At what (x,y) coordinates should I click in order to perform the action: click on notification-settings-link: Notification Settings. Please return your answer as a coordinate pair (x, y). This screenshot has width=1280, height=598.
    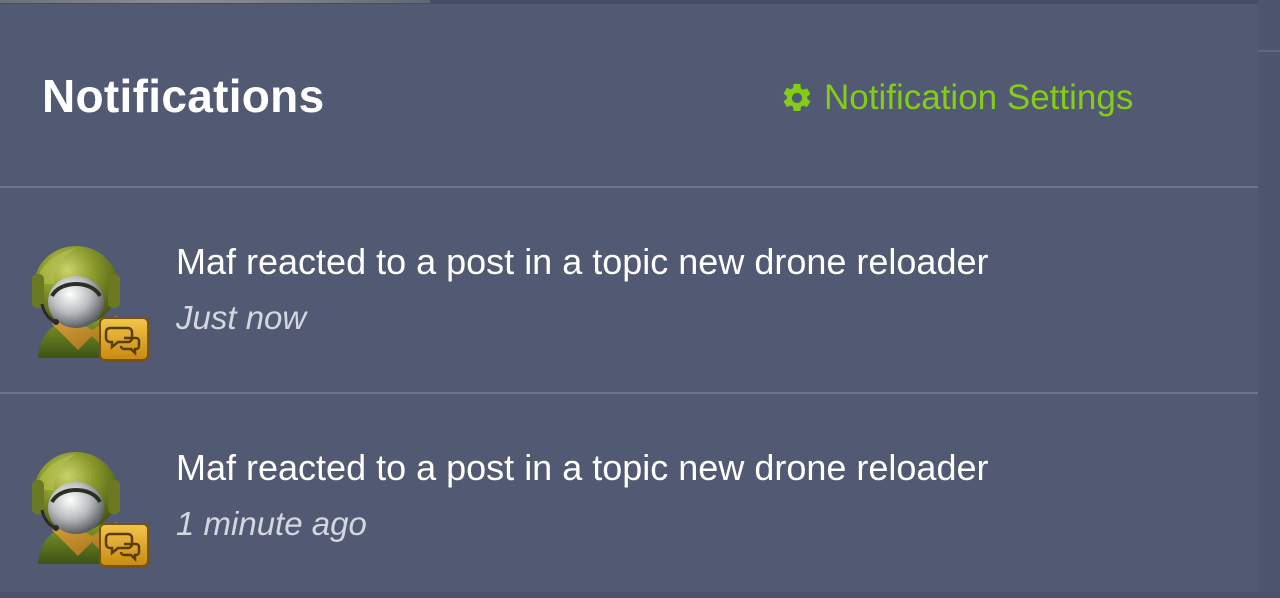
    Looking at the image, I should click on (956, 98).